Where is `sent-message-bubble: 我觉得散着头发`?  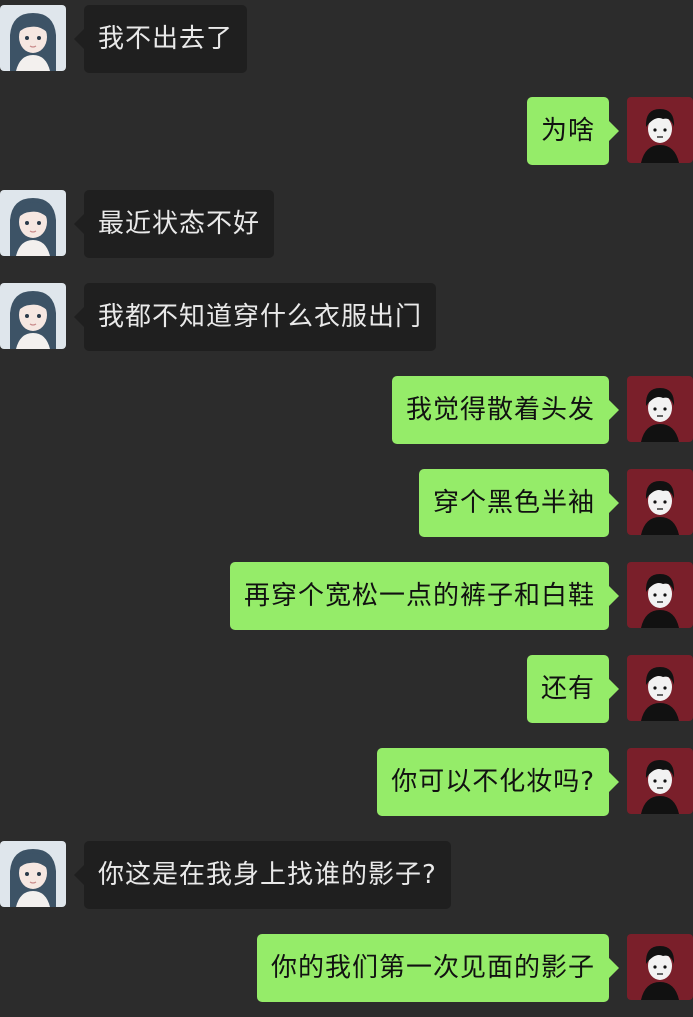
sent-message-bubble: 我觉得散着头发 is located at coordinates (505, 410).